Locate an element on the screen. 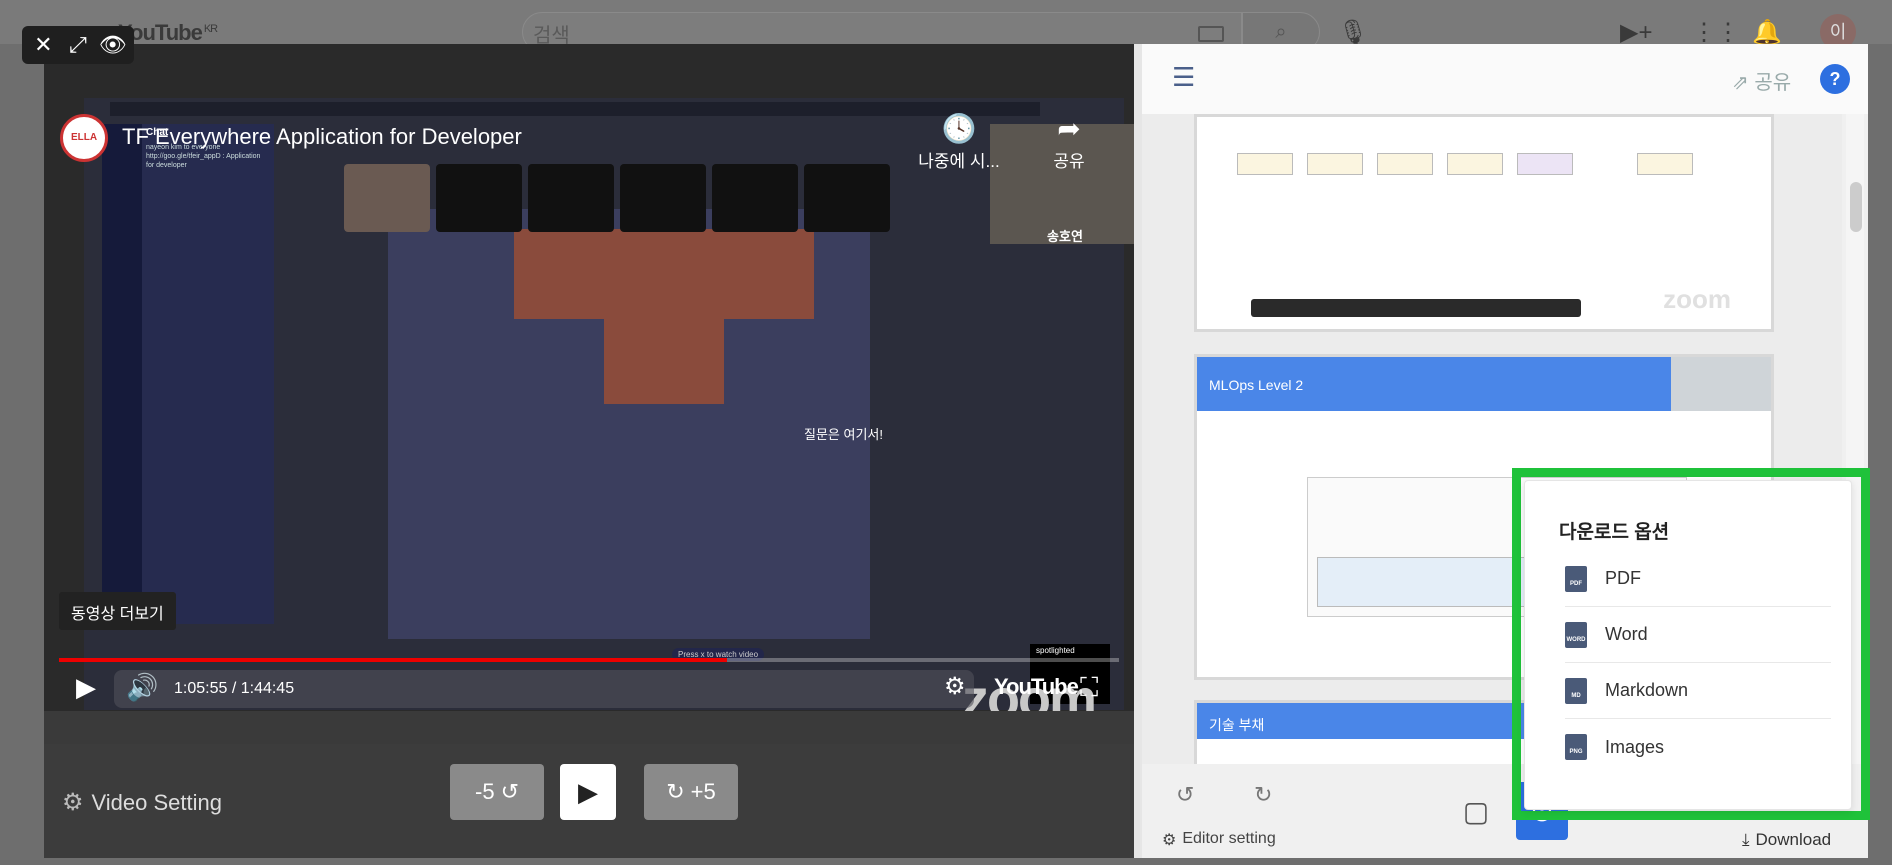 The height and width of the screenshot is (865, 1892). download-button: ⤓ Download is located at coordinates (1786, 840).